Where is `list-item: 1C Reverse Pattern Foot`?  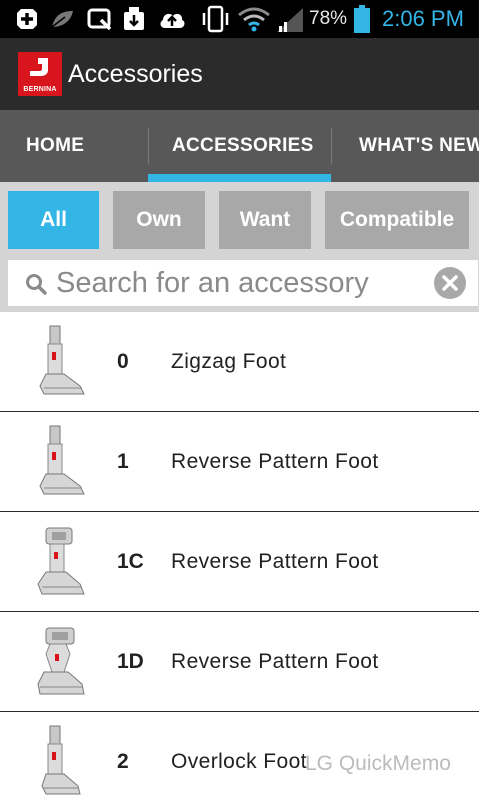
list-item: 1C Reverse Pattern Foot is located at coordinates (239, 562).